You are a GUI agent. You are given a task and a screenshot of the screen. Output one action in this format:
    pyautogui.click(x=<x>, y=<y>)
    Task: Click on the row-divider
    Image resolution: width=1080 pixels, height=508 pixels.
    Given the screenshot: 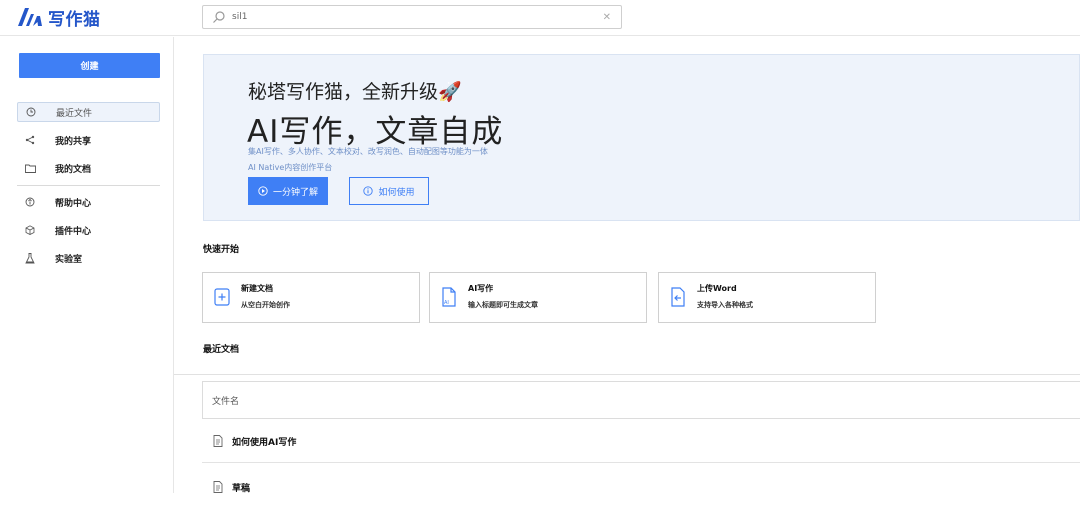 What is the action you would take?
    pyautogui.click(x=641, y=462)
    